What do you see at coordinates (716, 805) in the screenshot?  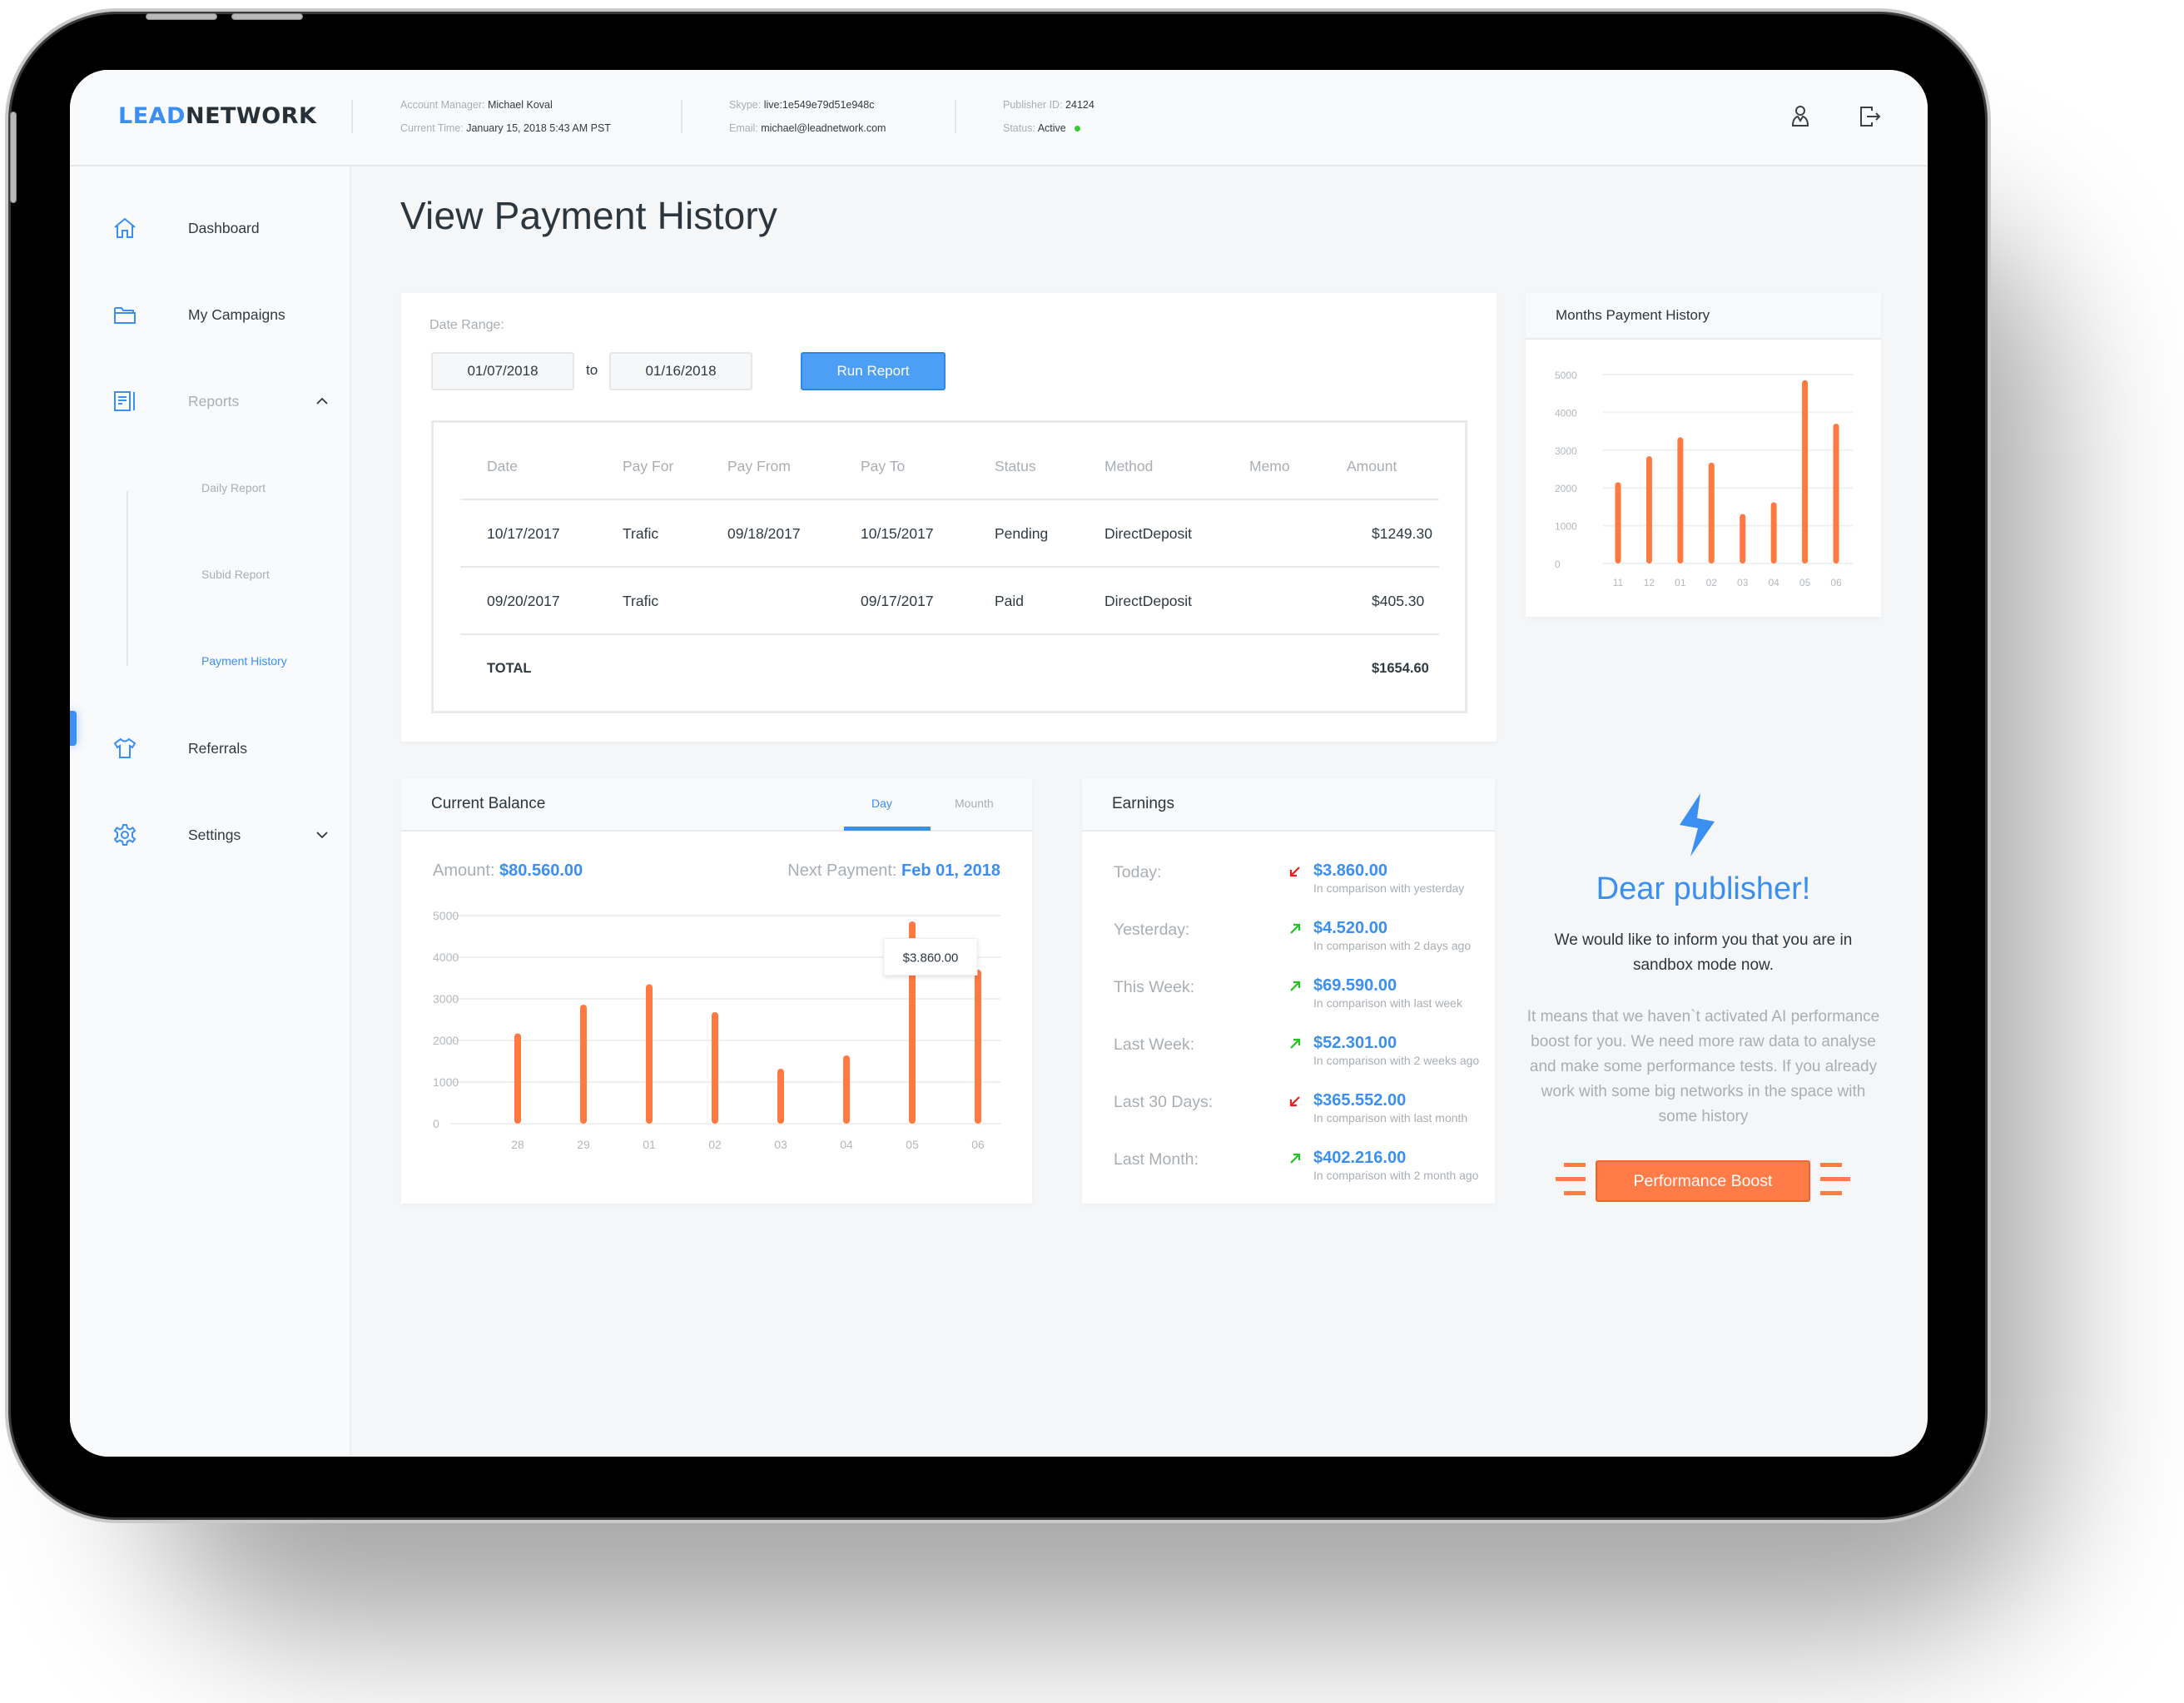 I see `card-header: Current Balance Day Mounth` at bounding box center [716, 805].